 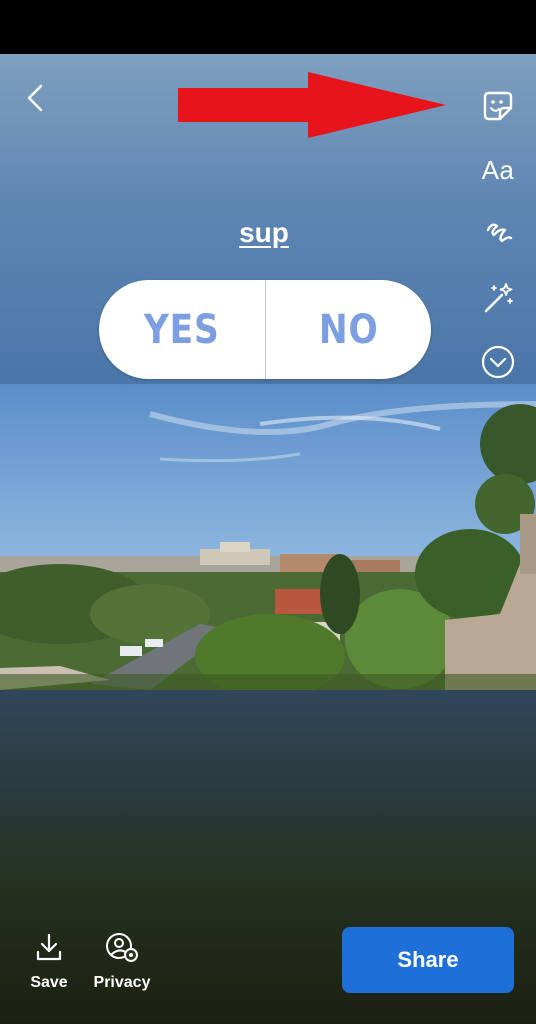 I want to click on save-button: Save, so click(x=49, y=961).